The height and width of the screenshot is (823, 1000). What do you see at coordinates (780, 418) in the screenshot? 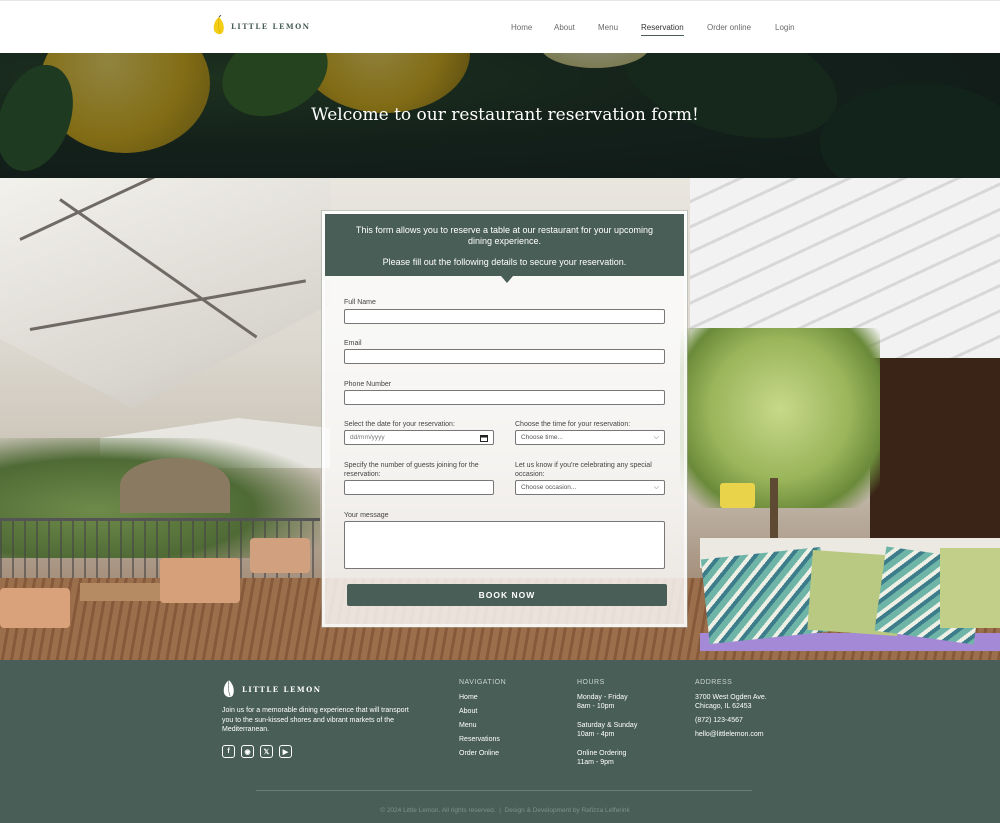
I see `olive-tree` at bounding box center [780, 418].